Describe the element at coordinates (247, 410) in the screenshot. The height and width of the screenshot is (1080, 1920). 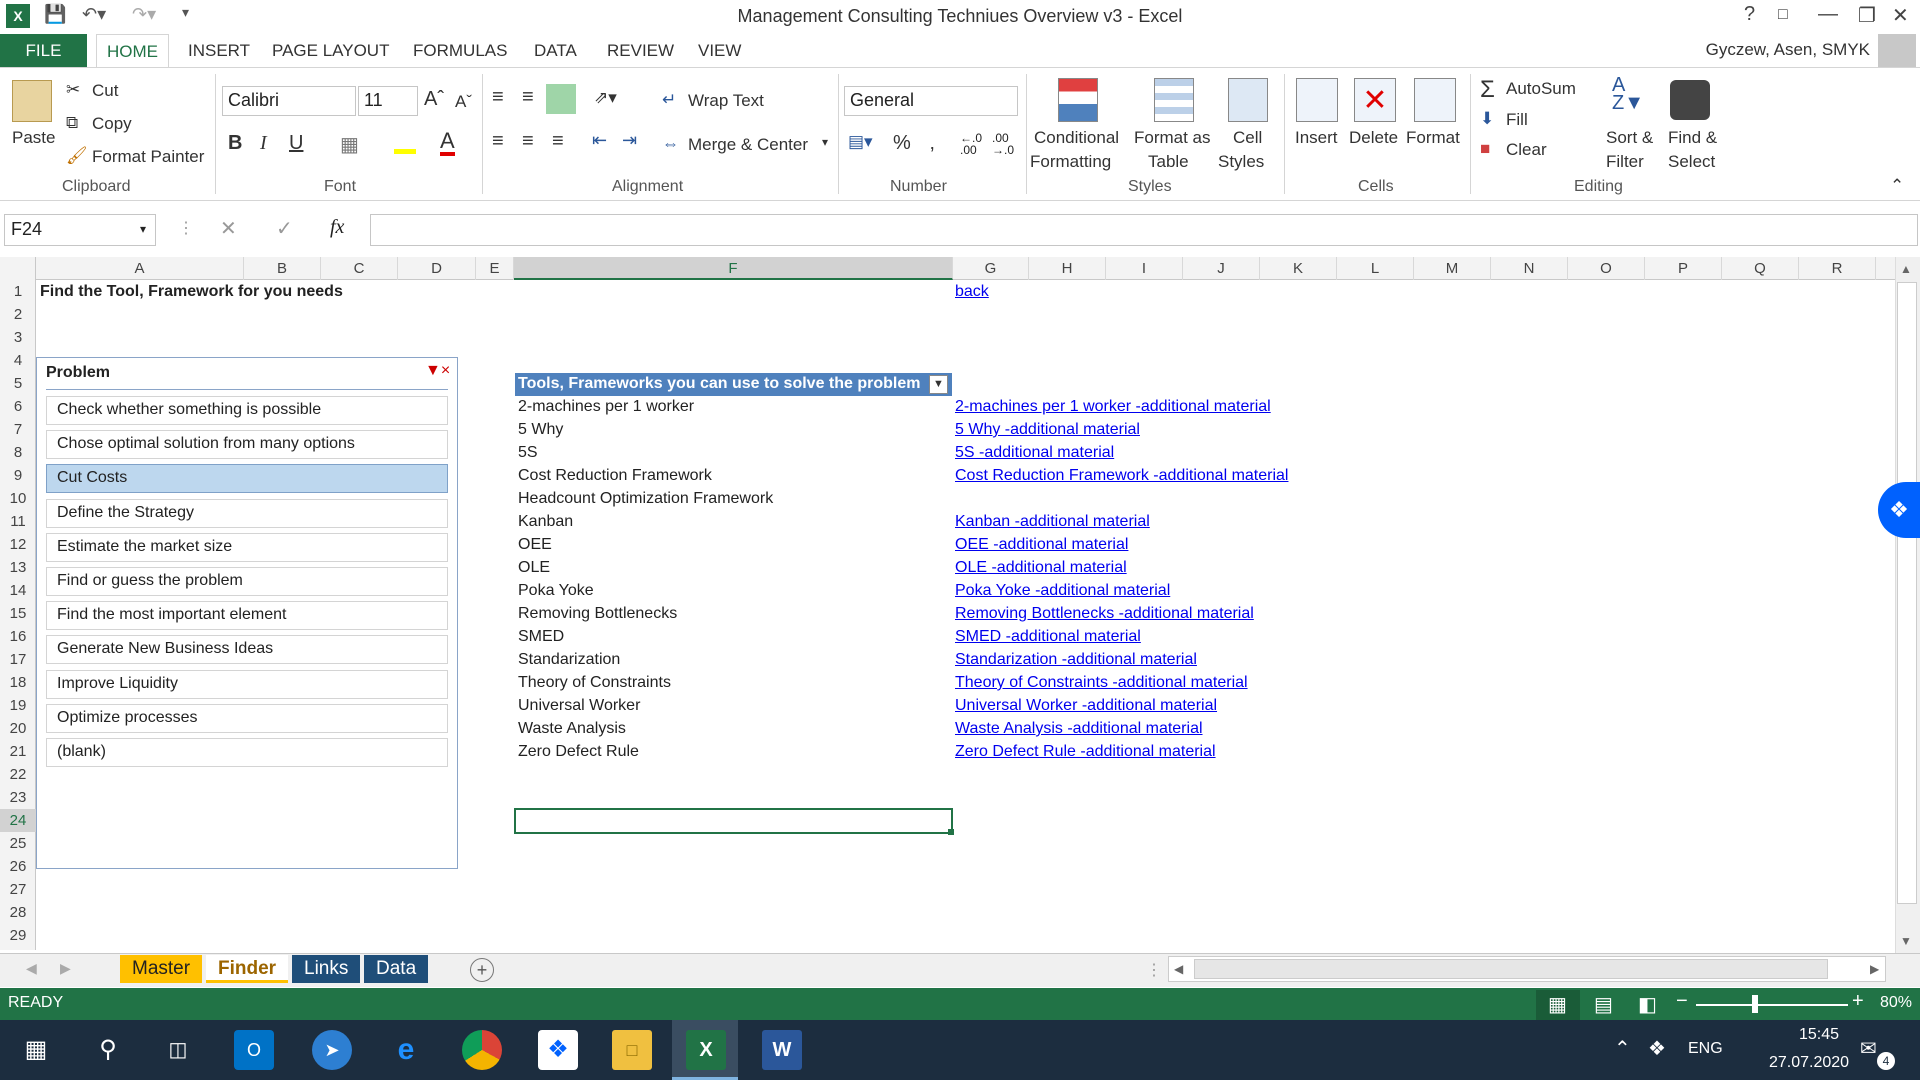
I see `slicer-item: Check whether something is possible` at that location.